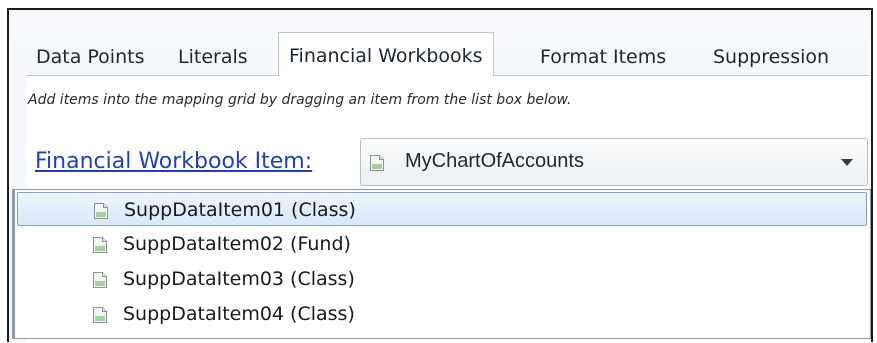 Image resolution: width=877 pixels, height=343 pixels. I want to click on list-item-label: SuppDataItem01 (Class), so click(240, 210).